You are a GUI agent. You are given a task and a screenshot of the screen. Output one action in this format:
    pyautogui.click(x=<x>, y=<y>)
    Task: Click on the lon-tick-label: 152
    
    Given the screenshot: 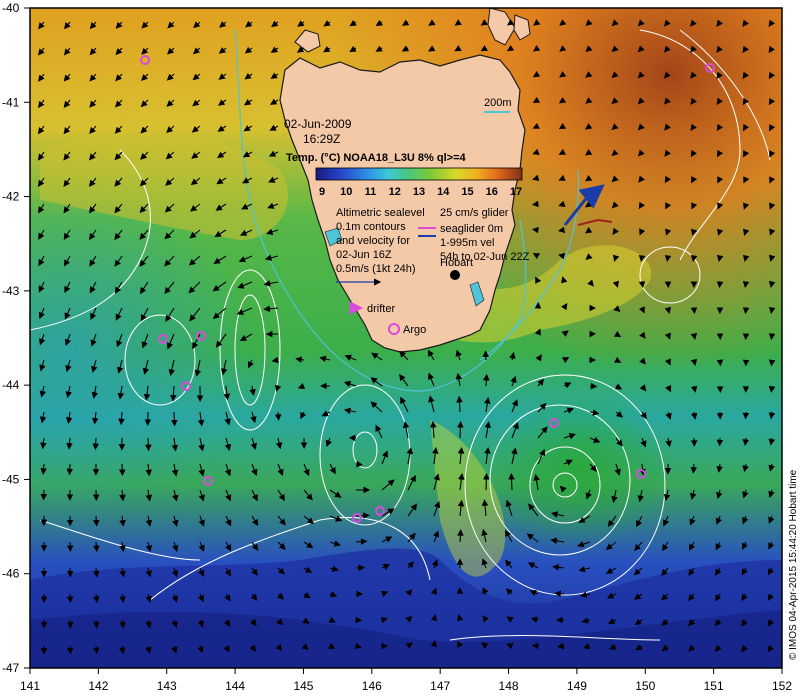 What is the action you would take?
    pyautogui.click(x=782, y=686)
    